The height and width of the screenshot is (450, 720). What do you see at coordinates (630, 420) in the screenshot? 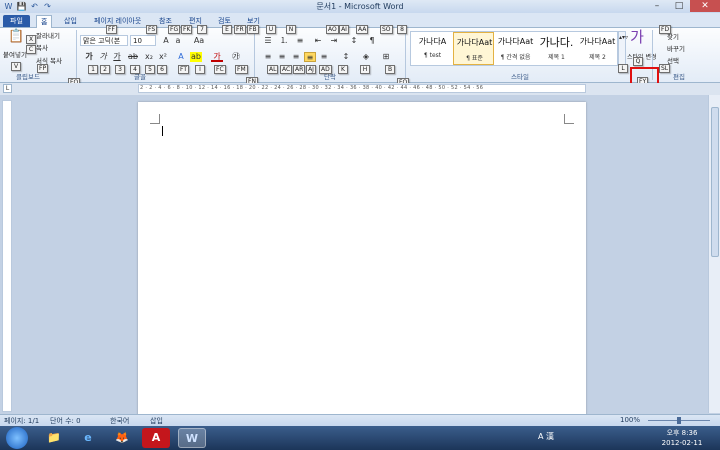
I see `zoom-level: 100%` at bounding box center [630, 420].